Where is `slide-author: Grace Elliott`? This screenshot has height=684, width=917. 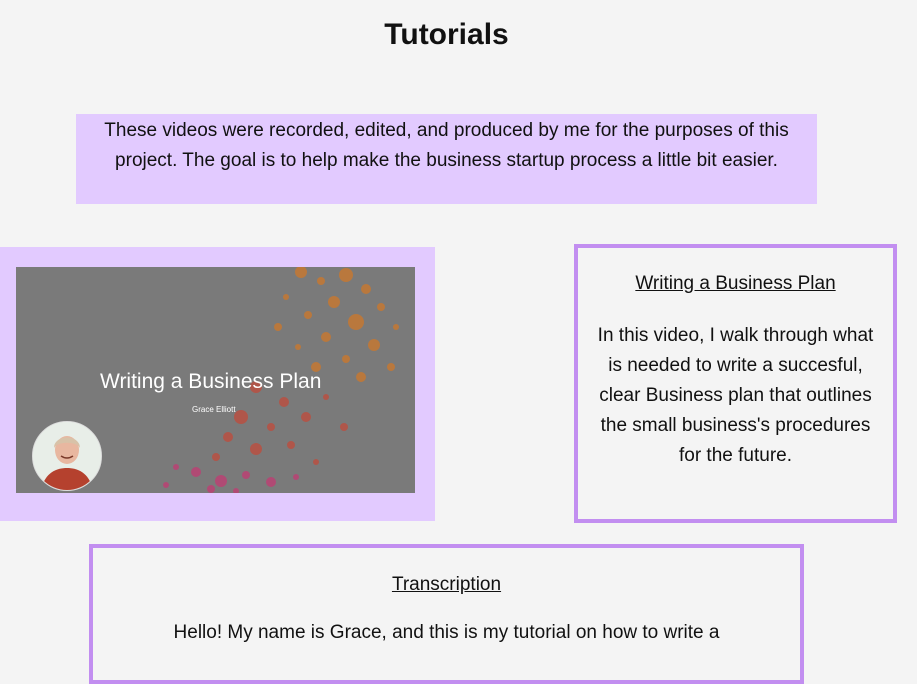
slide-author: Grace Elliott is located at coordinates (214, 409).